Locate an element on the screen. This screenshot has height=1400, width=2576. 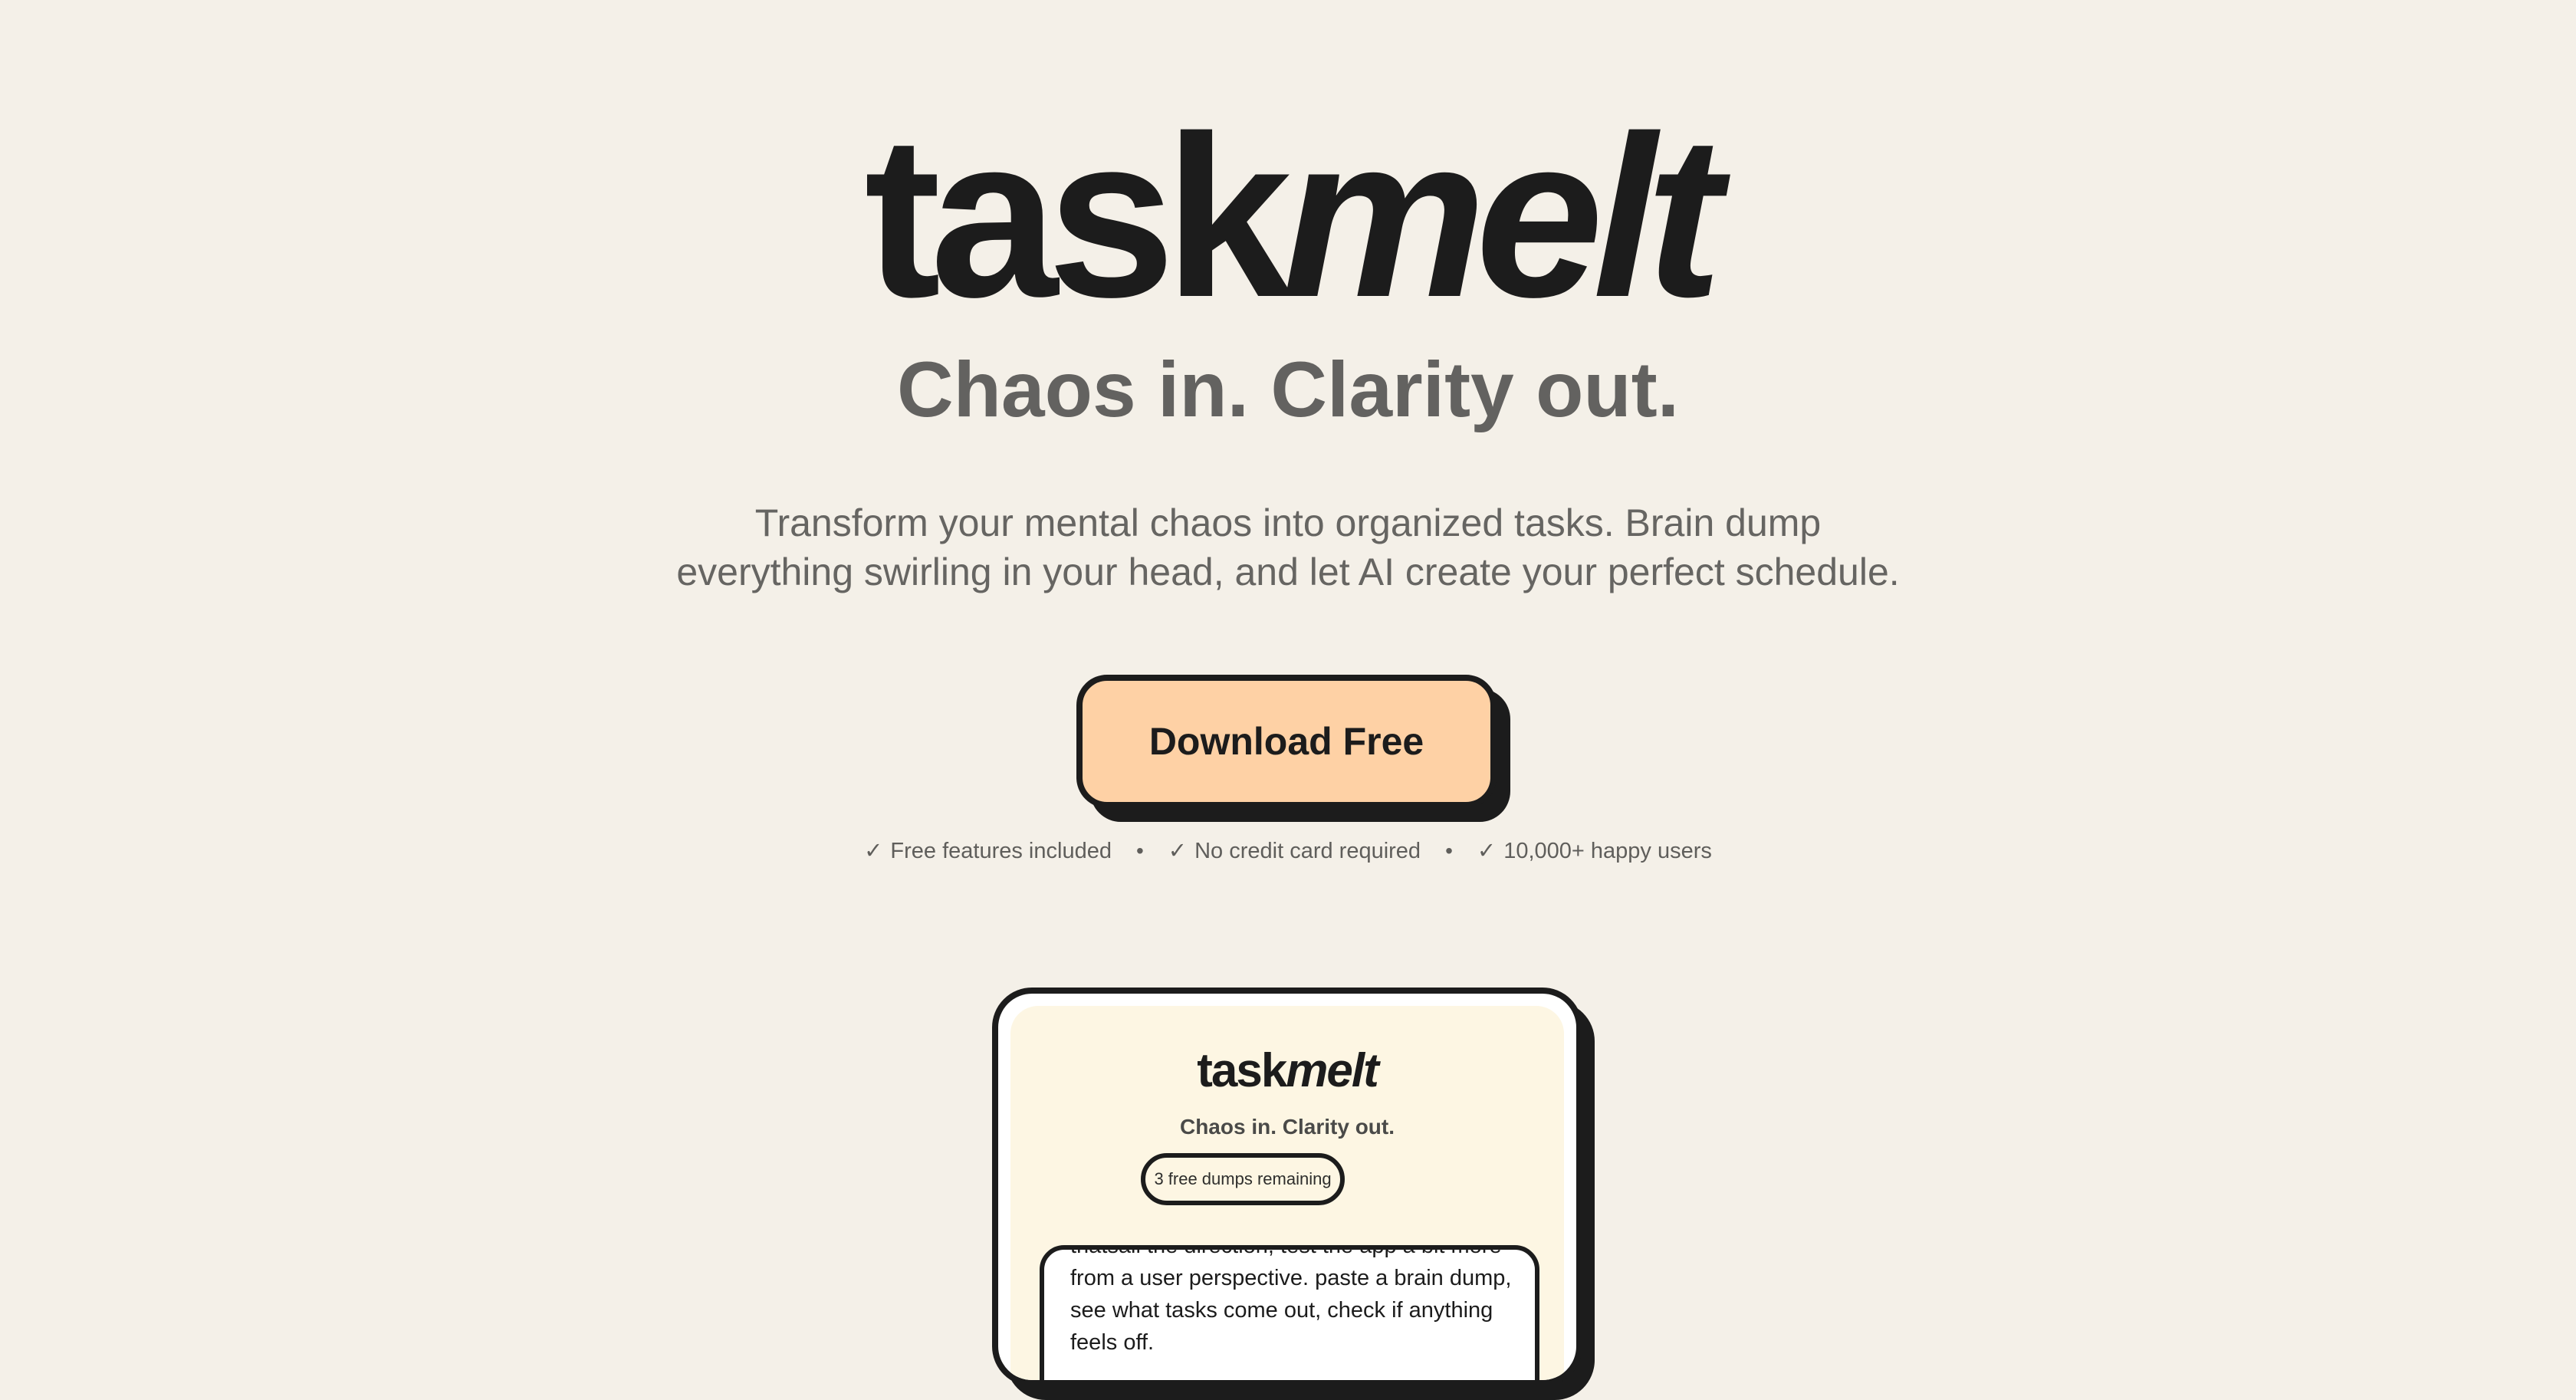
hero-tagline: Chaos in. Clarity out. is located at coordinates (1288, 389).